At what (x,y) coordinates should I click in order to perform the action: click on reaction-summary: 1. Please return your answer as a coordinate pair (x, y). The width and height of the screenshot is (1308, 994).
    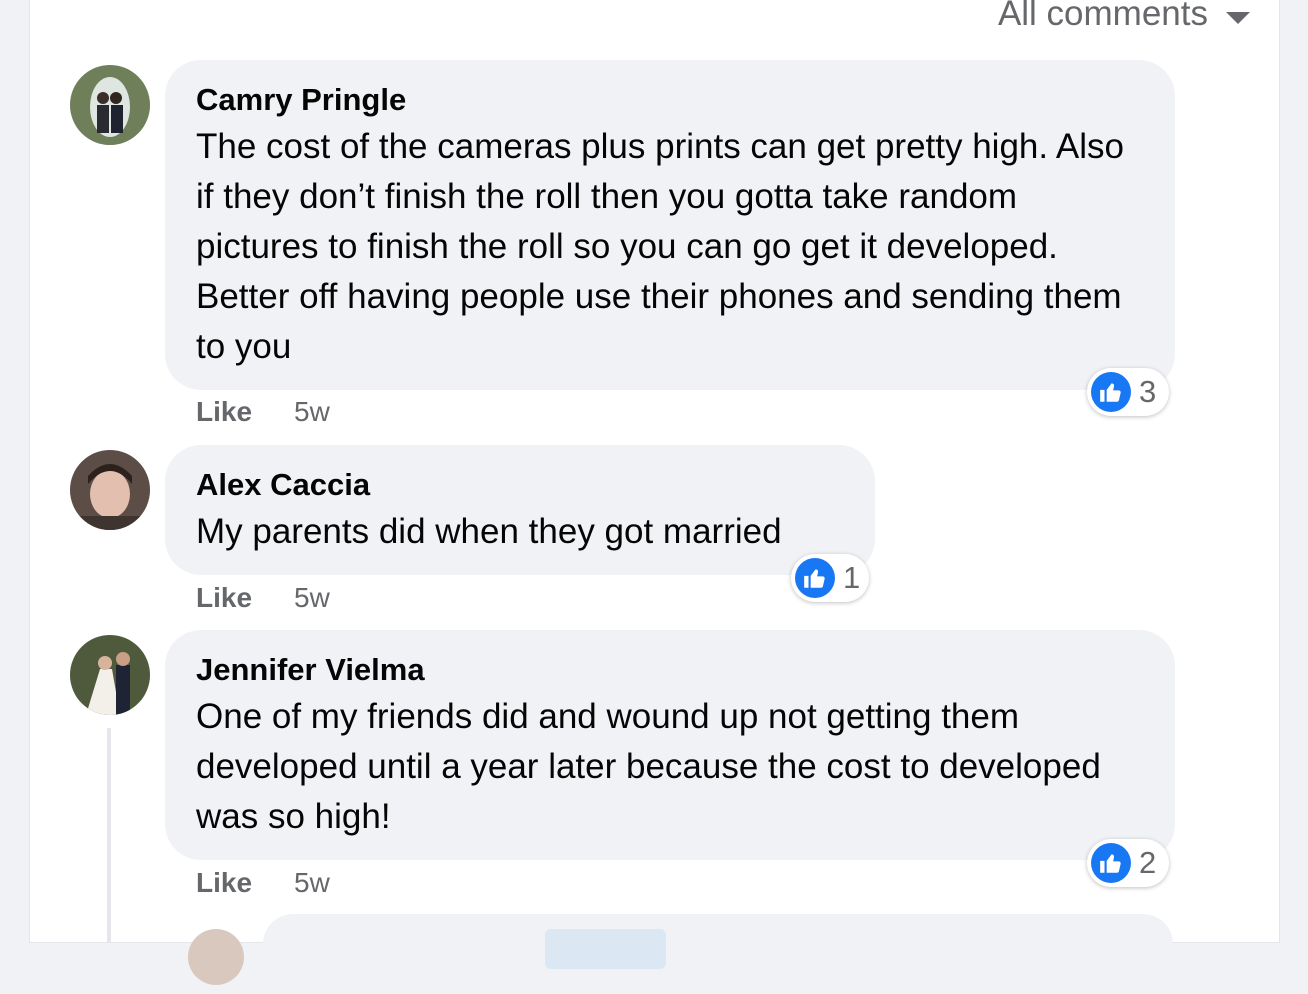
    Looking at the image, I should click on (830, 578).